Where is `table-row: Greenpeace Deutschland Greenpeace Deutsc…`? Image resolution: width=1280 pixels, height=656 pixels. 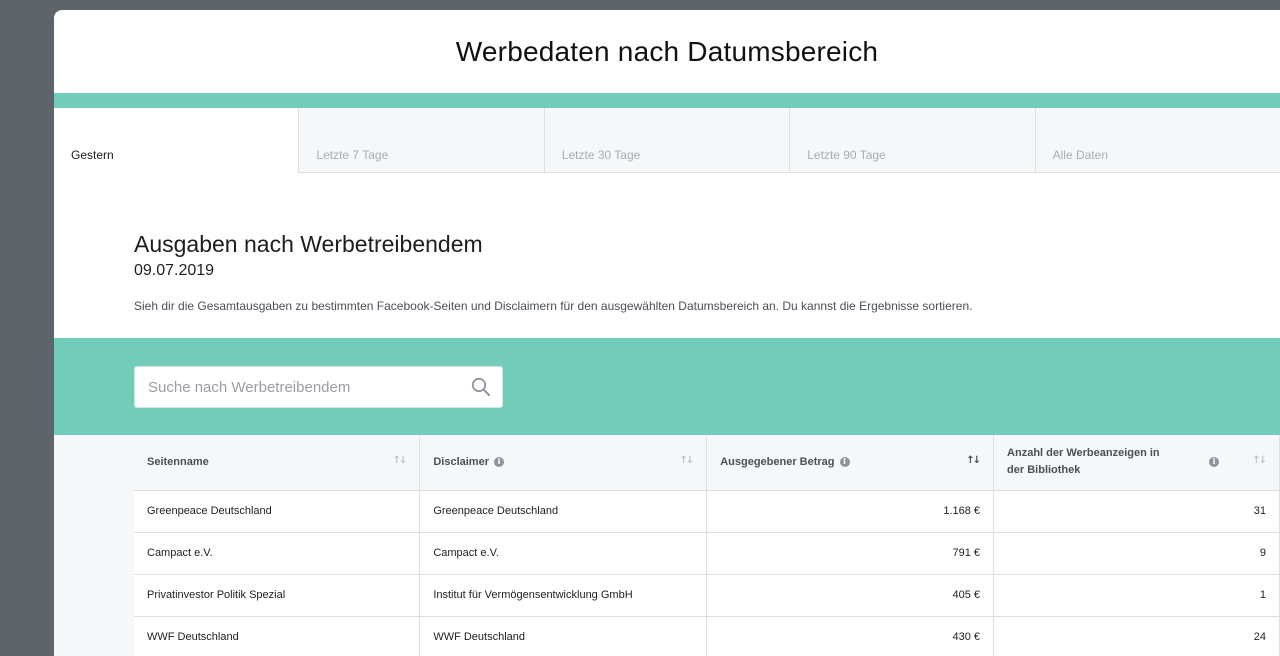 table-row: Greenpeace Deutschland Greenpeace Deutsc… is located at coordinates (707, 511).